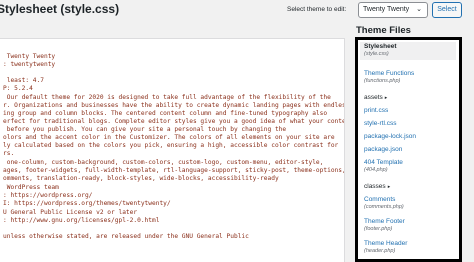 The image size is (474, 262). What do you see at coordinates (23, 80) in the screenshot?
I see `code-line: least: 4.7` at bounding box center [23, 80].